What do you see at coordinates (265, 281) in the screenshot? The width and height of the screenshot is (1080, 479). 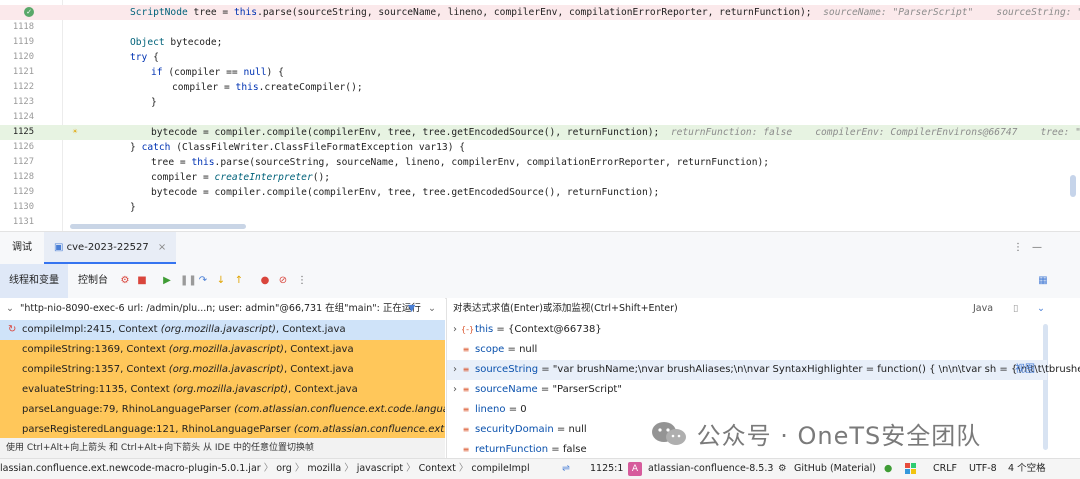 I see `view-breakpoints-icon: ●` at bounding box center [265, 281].